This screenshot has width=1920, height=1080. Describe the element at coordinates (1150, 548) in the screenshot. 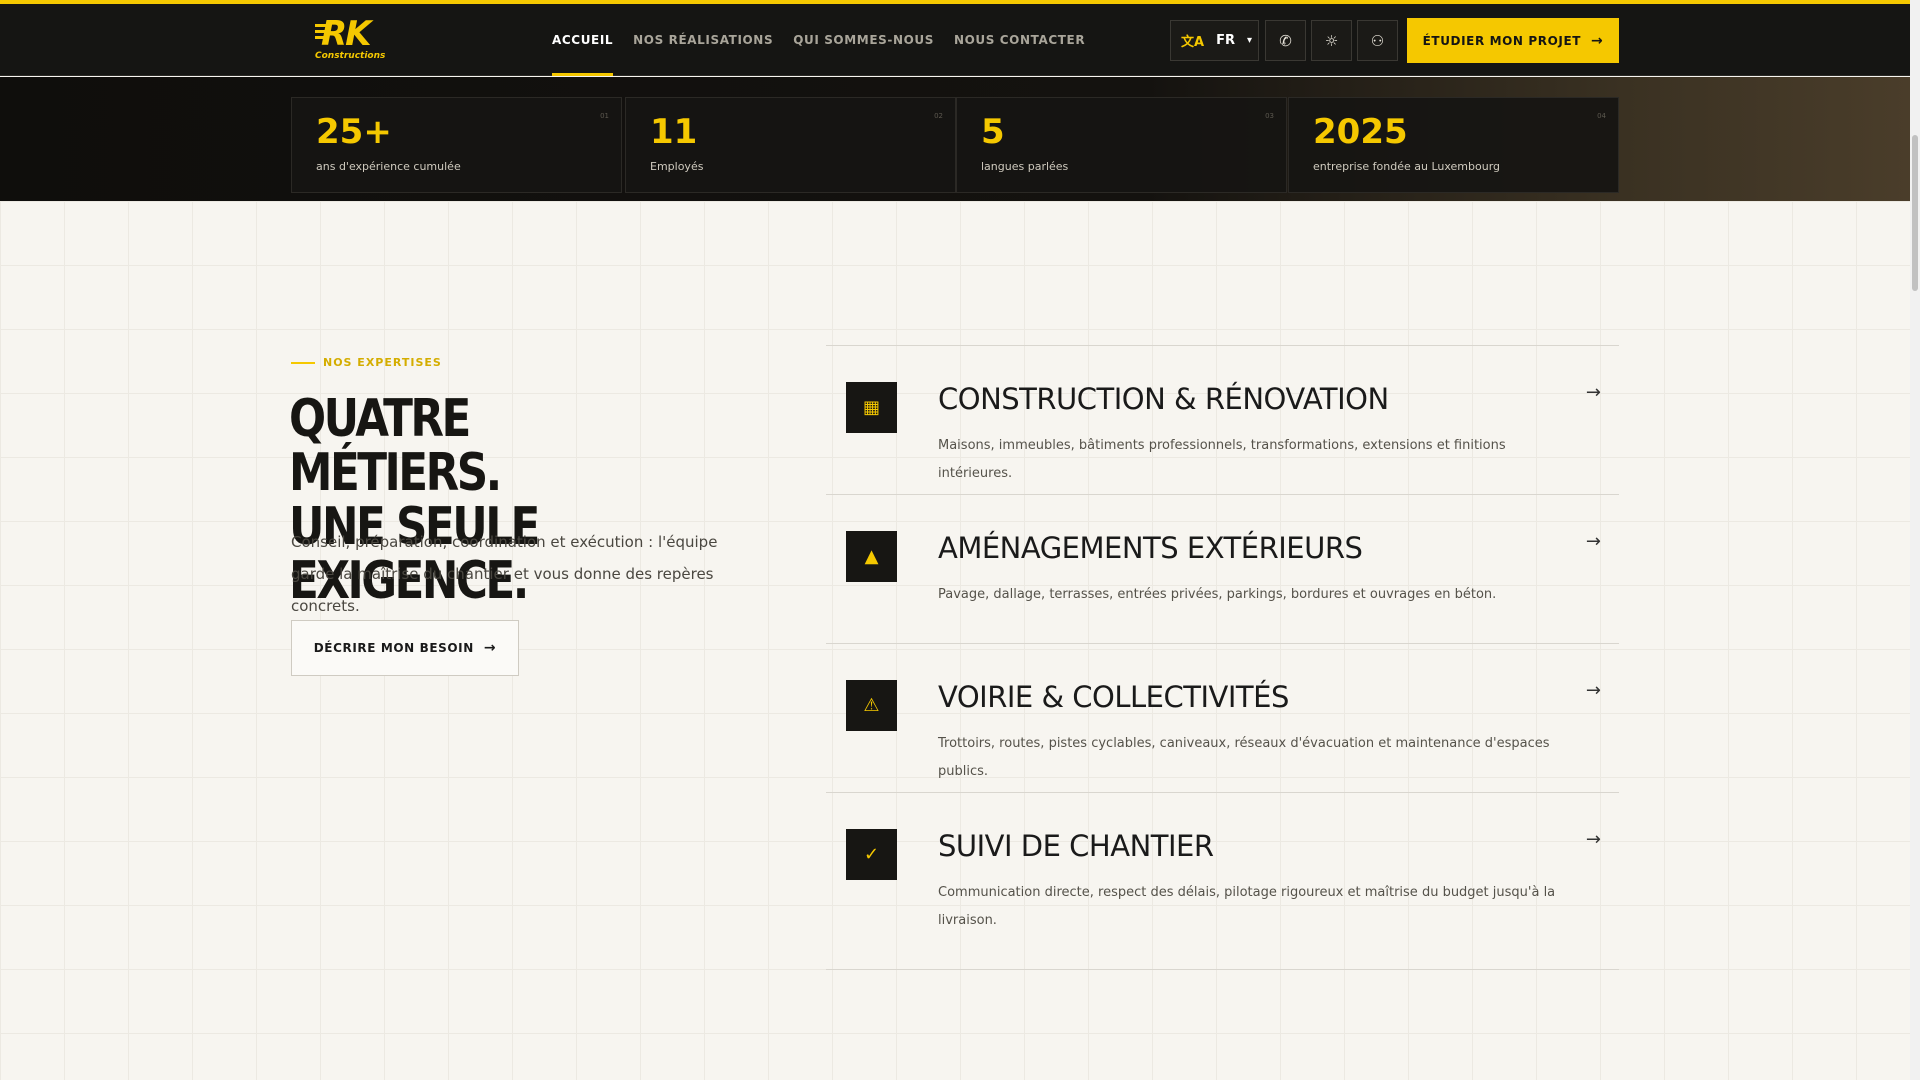

I see `service-title: AMÉNAGEMENTS EXTÉRIEURS` at that location.